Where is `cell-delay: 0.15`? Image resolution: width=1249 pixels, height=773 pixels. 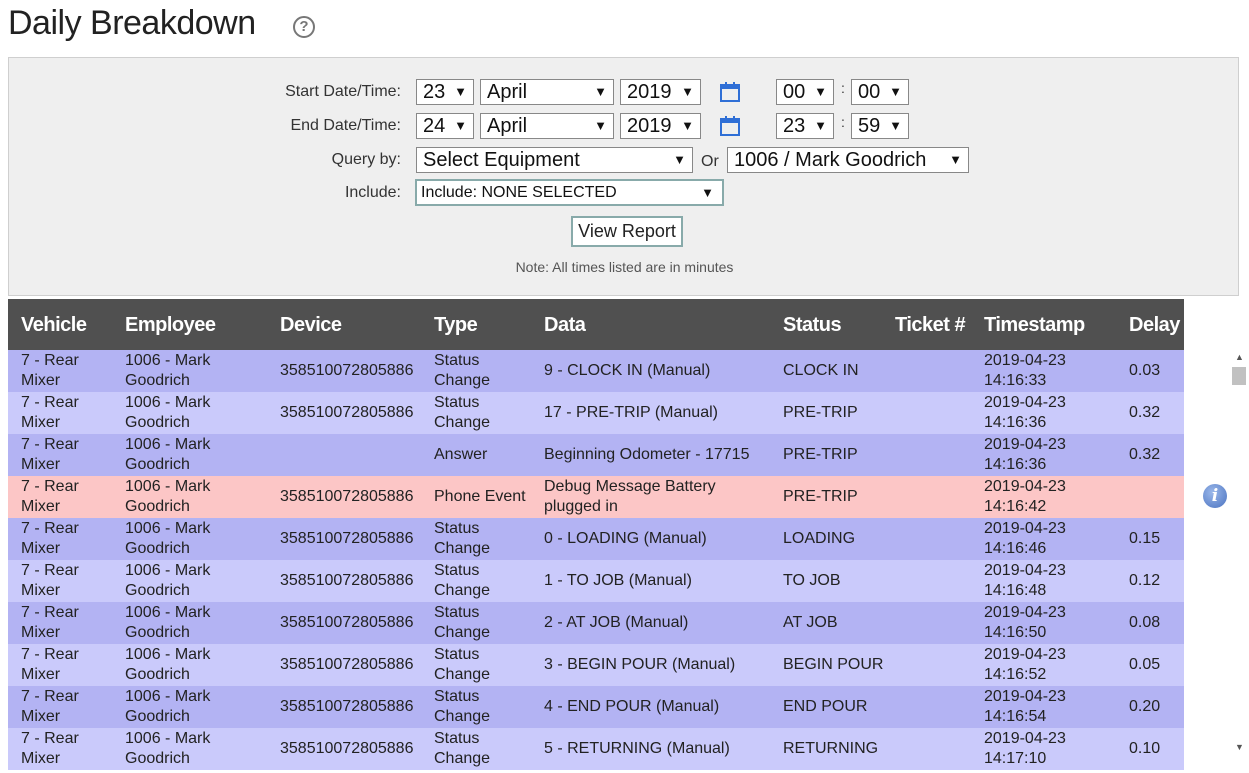 cell-delay: 0.15 is located at coordinates (1152, 539).